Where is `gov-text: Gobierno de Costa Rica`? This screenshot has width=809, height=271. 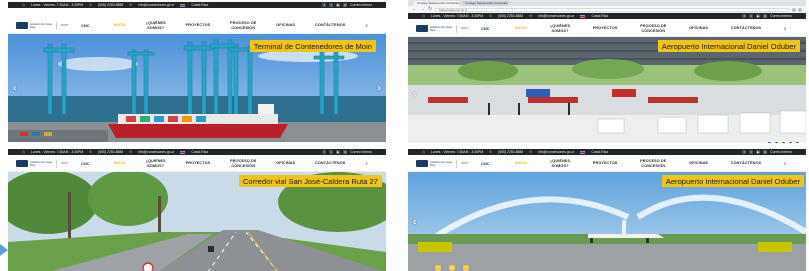 gov-text: Gobierno de Costa Rica is located at coordinates (441, 163).